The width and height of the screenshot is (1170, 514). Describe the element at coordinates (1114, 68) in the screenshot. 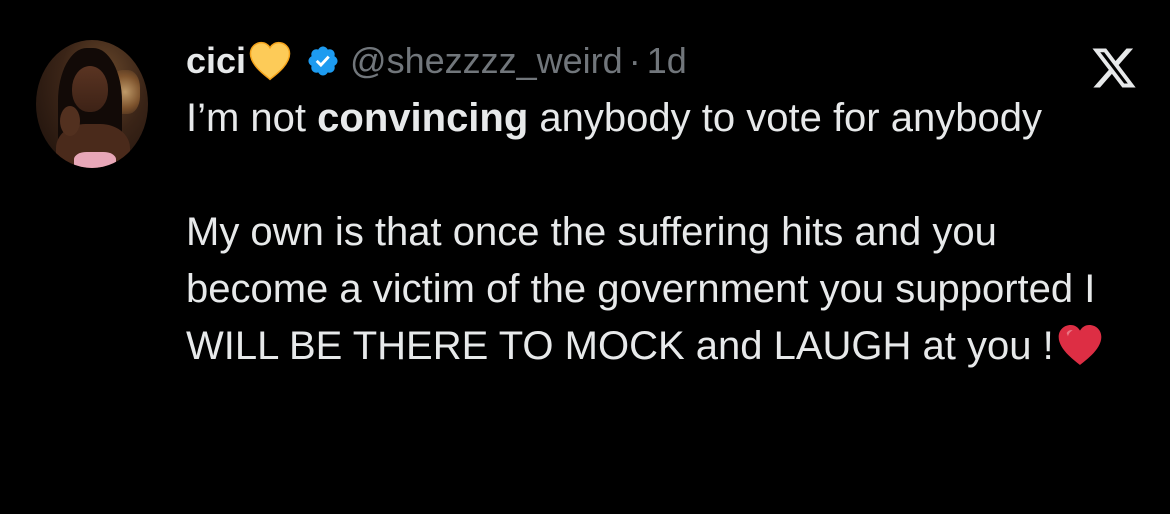

I see `x-logo-icon` at that location.